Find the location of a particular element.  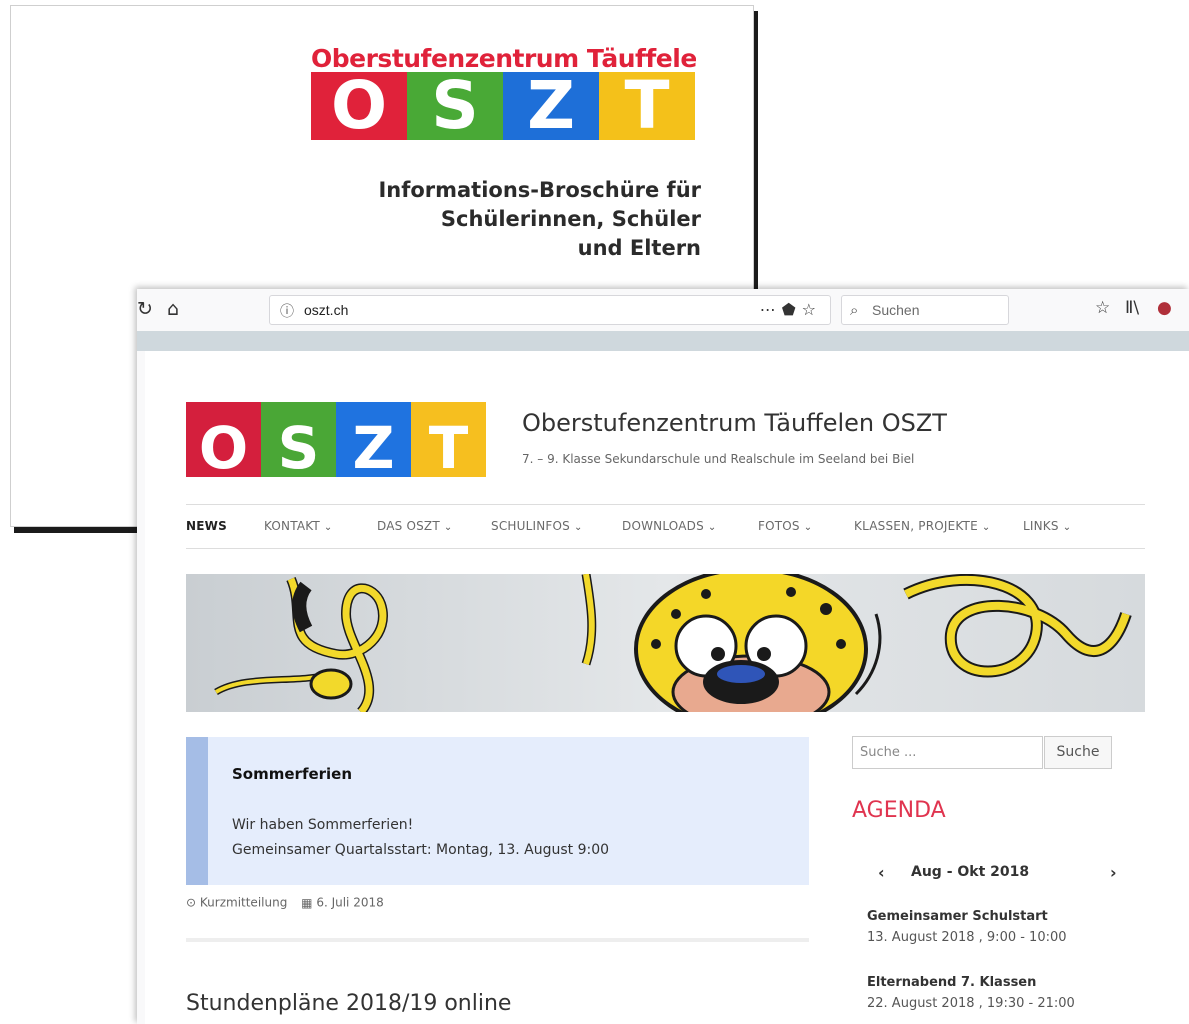

nav-label: DOWNLOADS is located at coordinates (663, 526).